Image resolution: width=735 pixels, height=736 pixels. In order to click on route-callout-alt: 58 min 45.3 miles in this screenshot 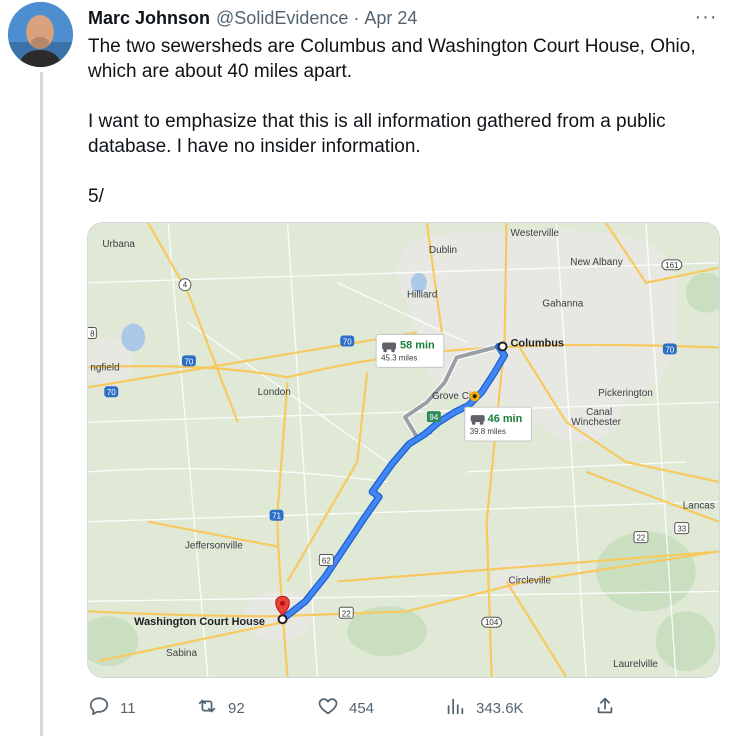, I will do `click(410, 351)`.